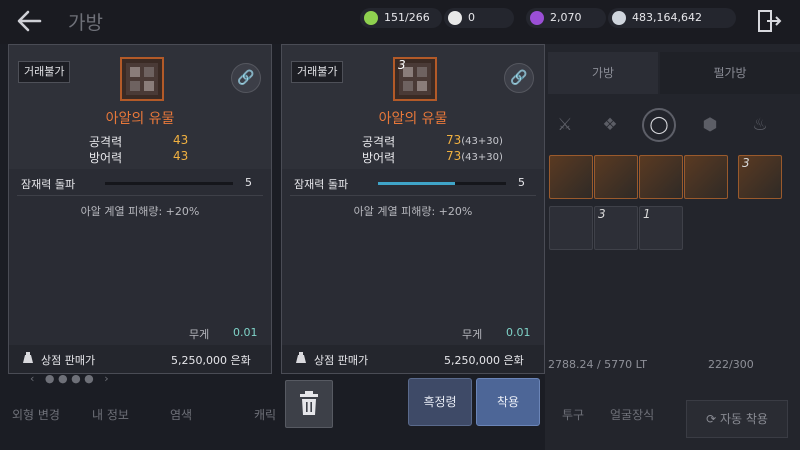 The height and width of the screenshot is (450, 800). I want to click on face-accessory-toggle: 얼굴장식, so click(632, 414).